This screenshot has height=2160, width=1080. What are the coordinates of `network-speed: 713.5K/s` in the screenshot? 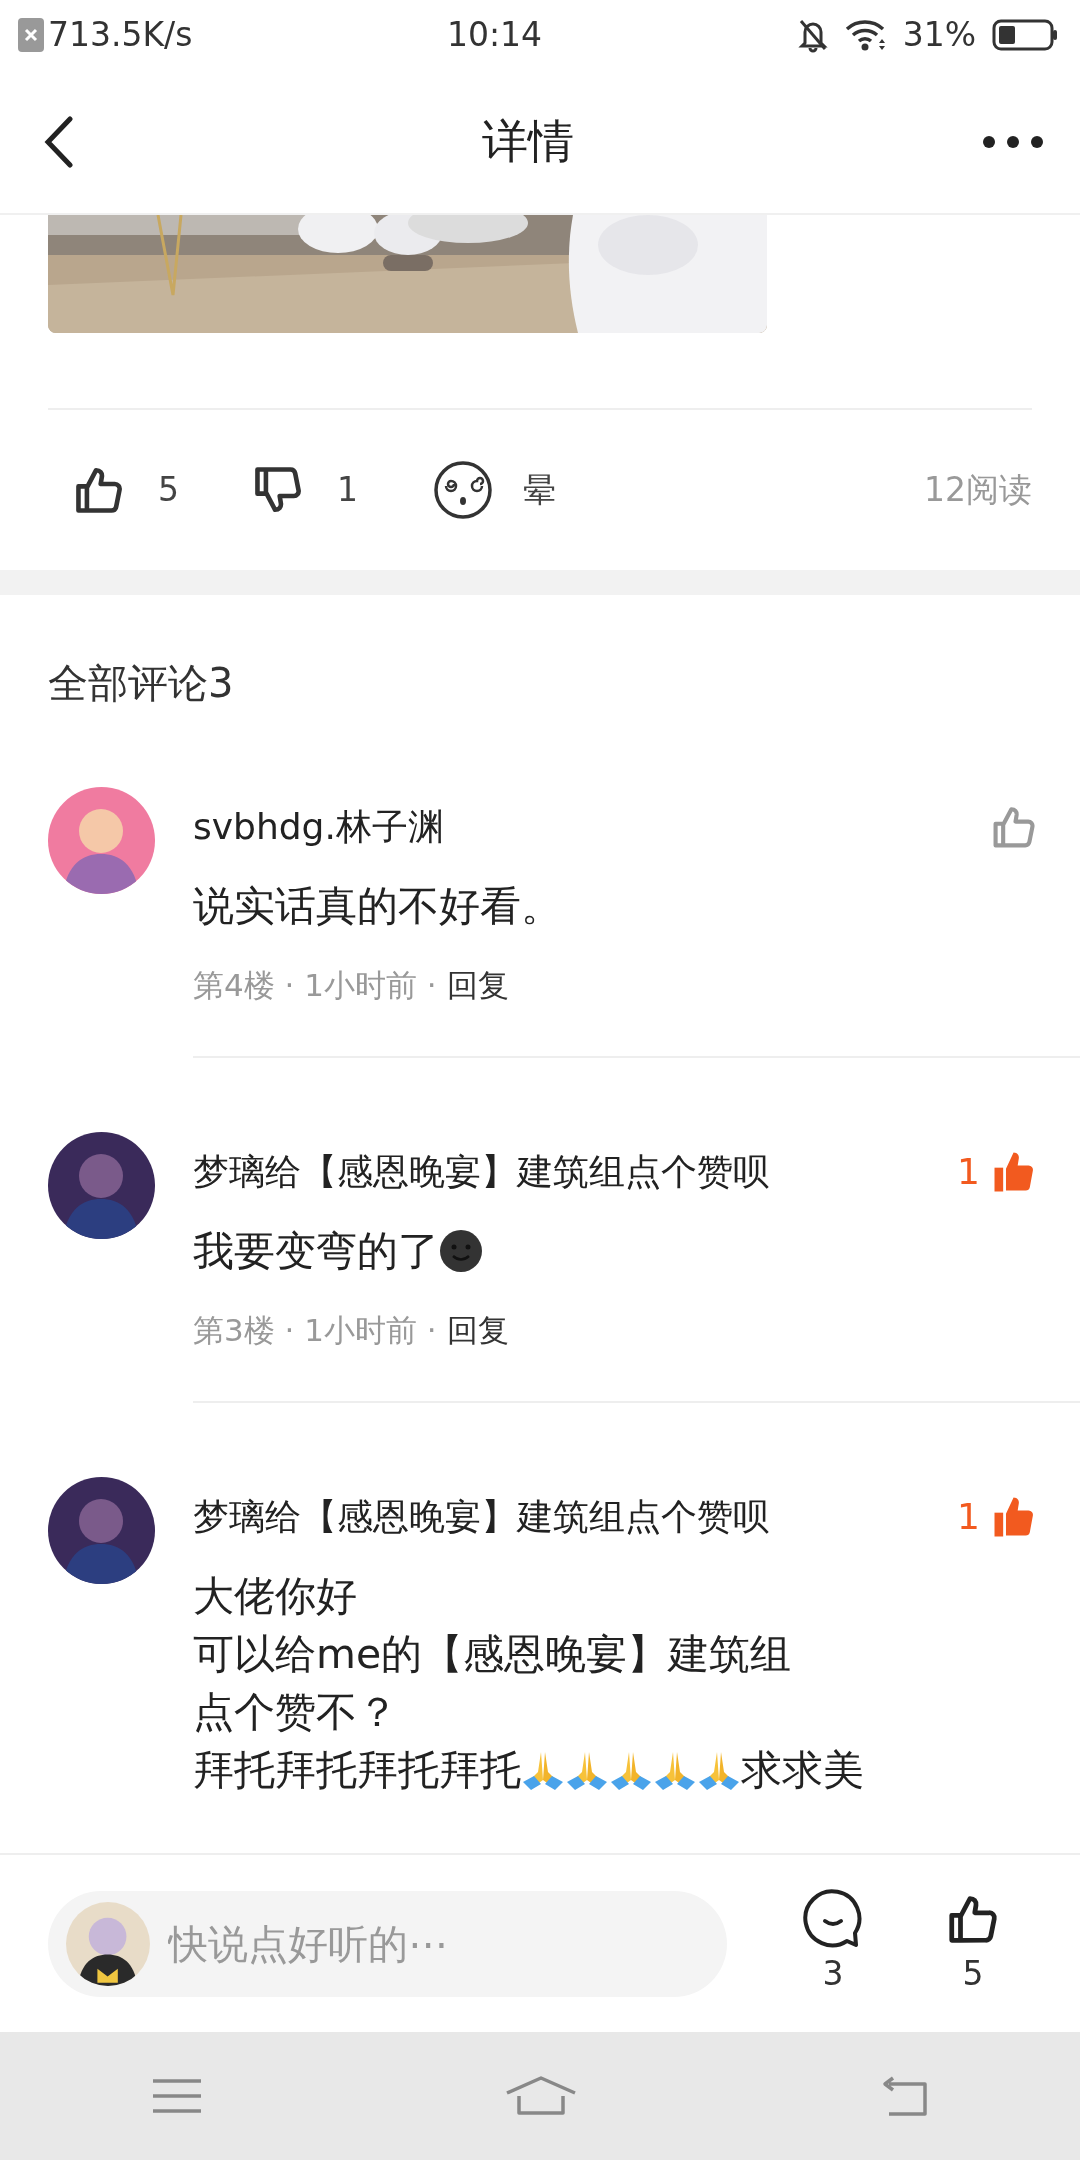 It's located at (120, 35).